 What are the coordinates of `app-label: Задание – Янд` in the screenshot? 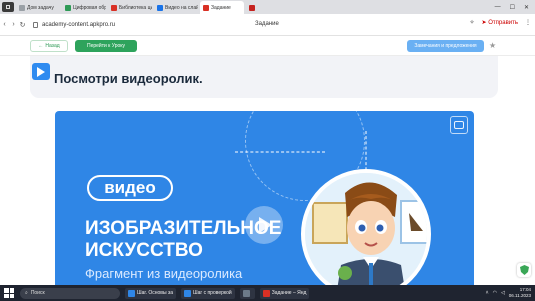 It's located at (289, 293).